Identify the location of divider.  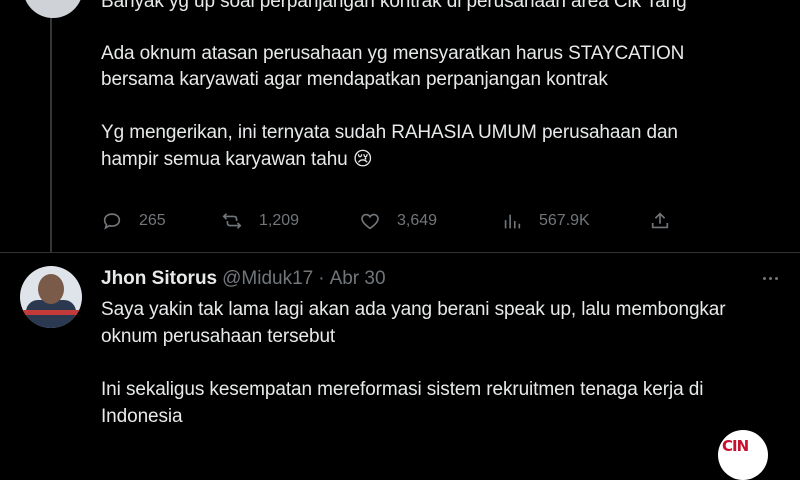
(400, 252).